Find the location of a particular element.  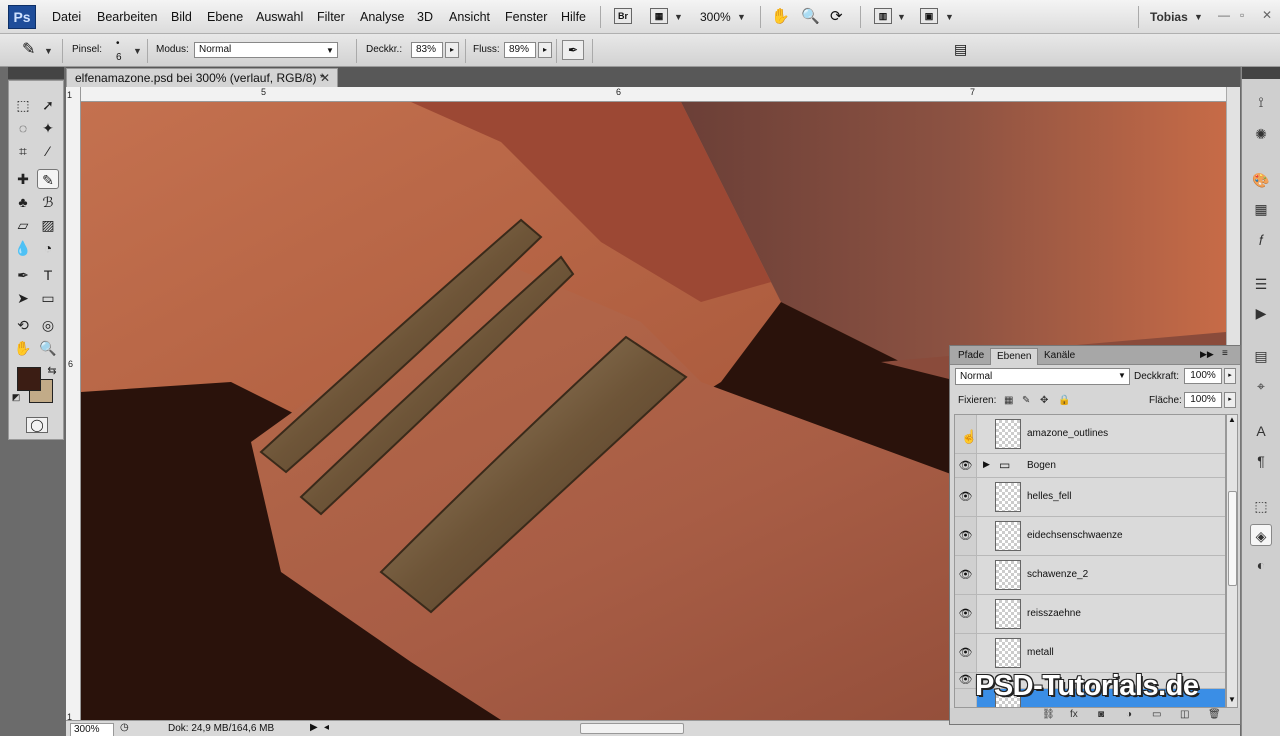

menu-datei: Datei is located at coordinates (66, 17).